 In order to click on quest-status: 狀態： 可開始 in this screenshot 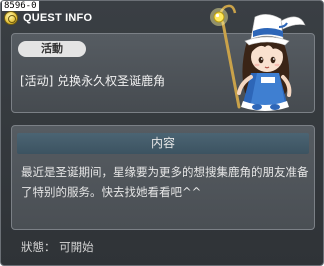, I will do `click(57, 247)`.